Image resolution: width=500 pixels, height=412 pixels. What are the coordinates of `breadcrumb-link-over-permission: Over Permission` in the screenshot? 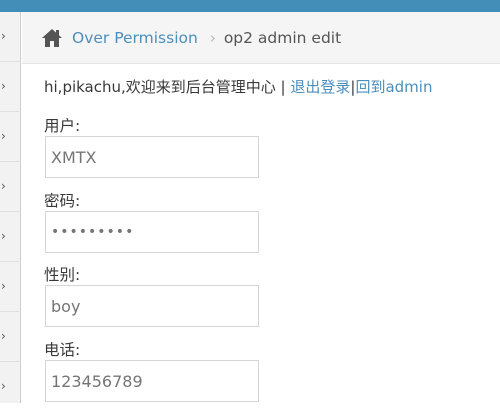 It's located at (135, 38).